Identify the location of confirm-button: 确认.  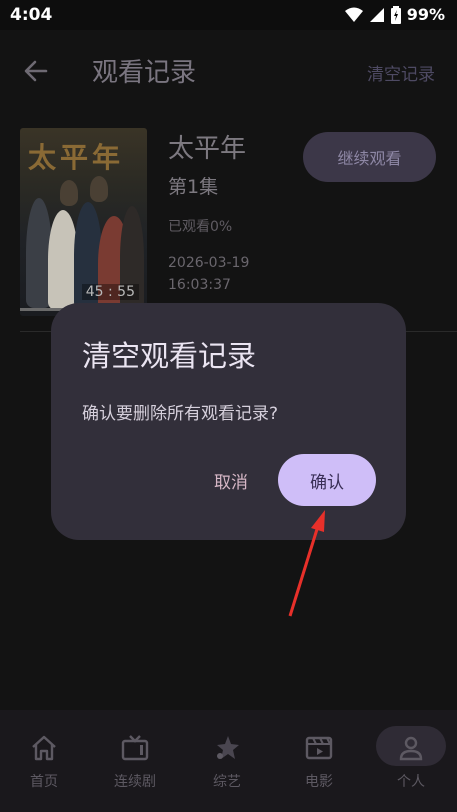
(327, 480).